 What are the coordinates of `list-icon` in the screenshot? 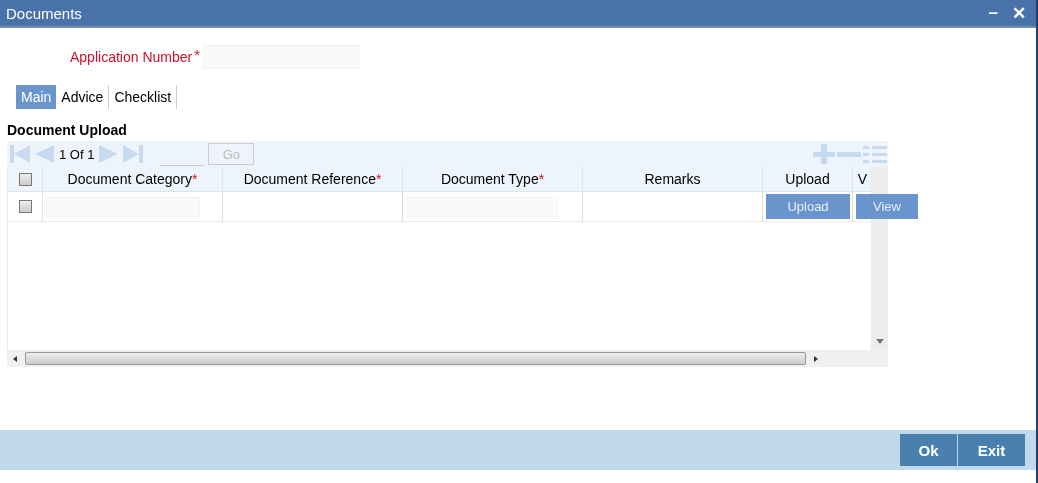 It's located at (875, 154).